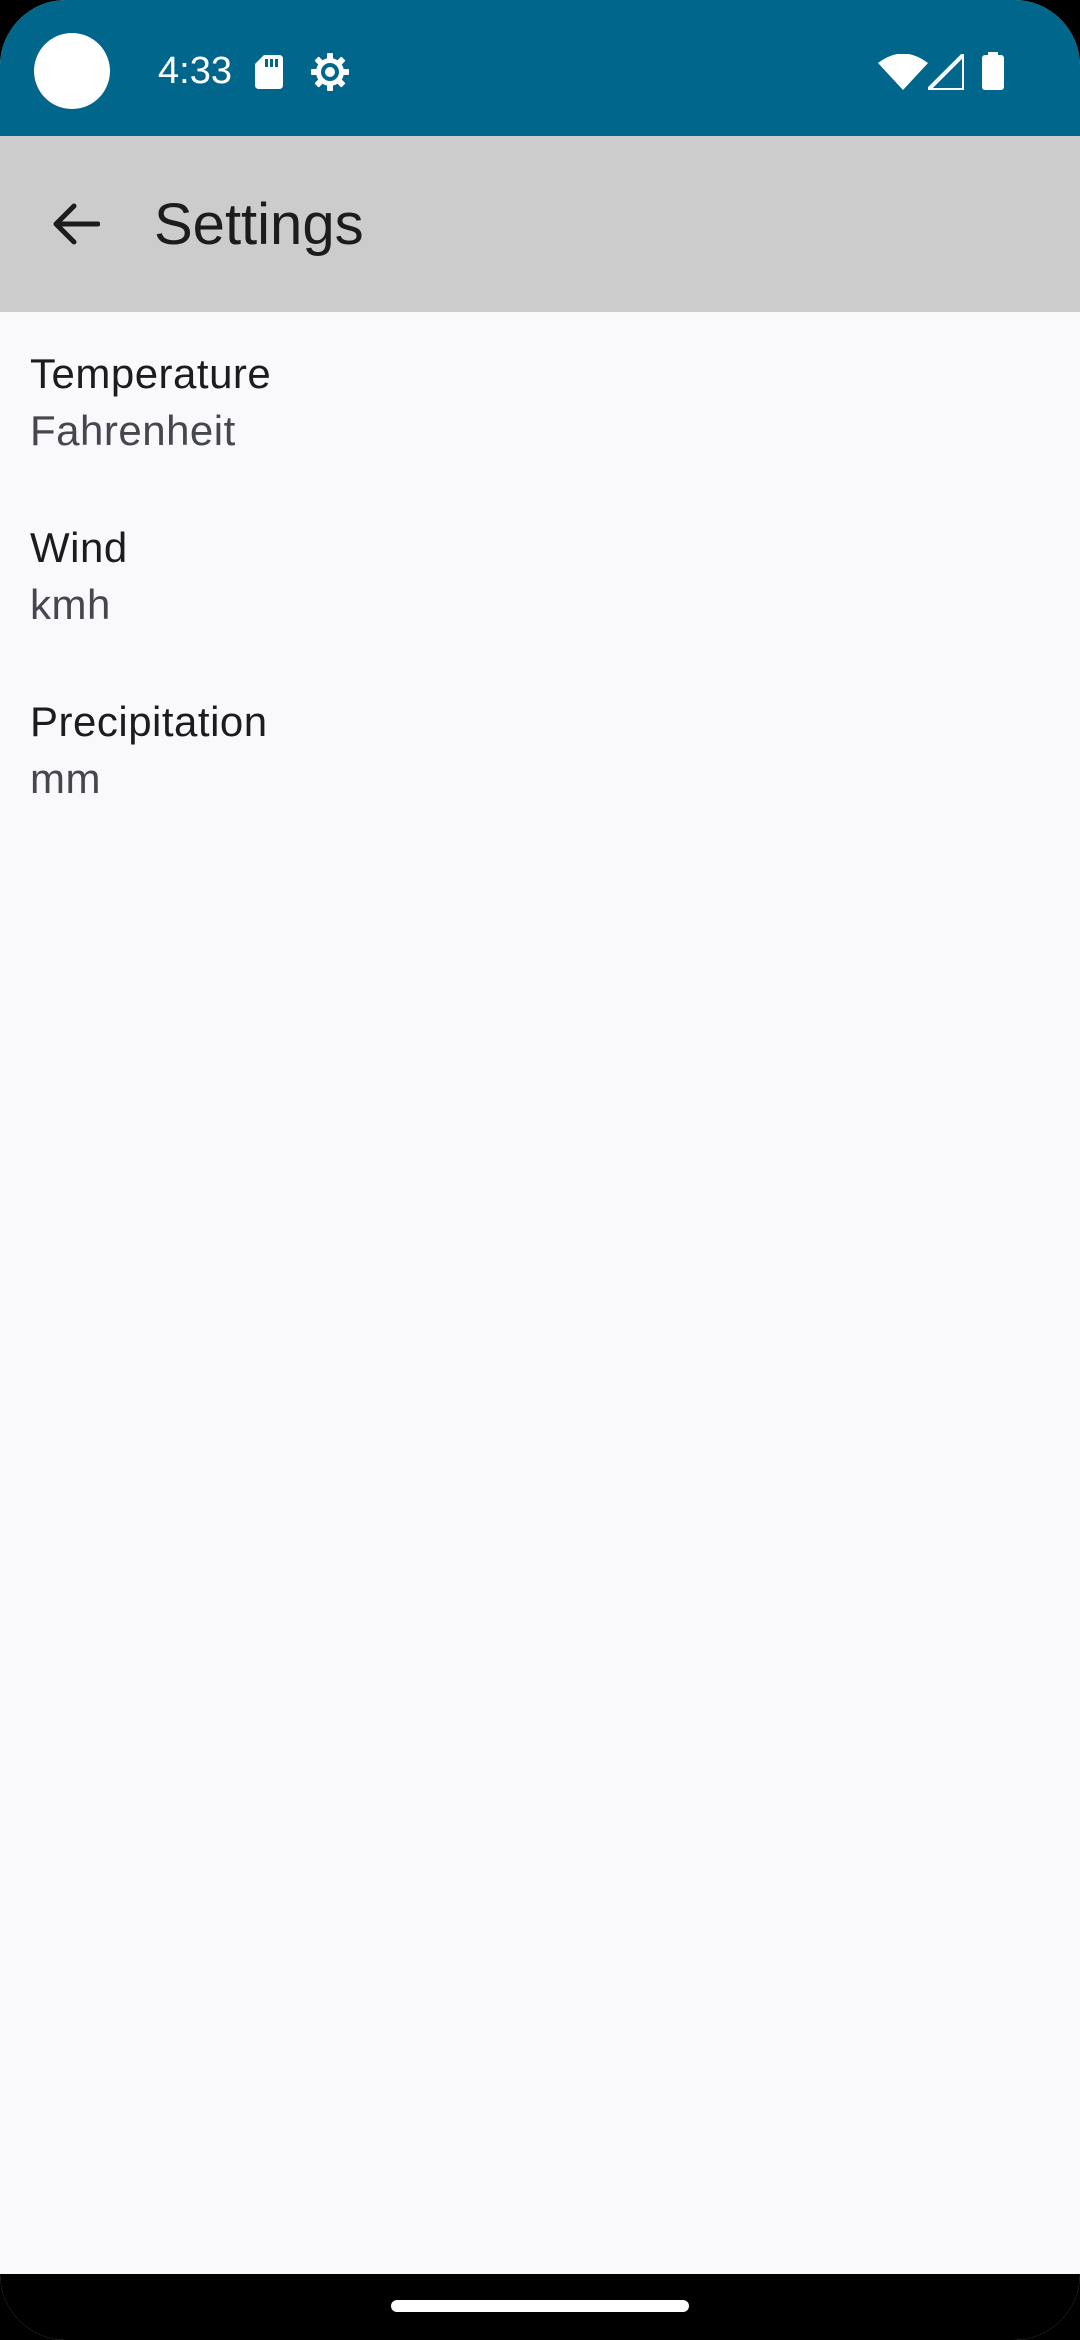 The height and width of the screenshot is (2340, 1080). I want to click on cell-signal-icon, so click(946, 72).